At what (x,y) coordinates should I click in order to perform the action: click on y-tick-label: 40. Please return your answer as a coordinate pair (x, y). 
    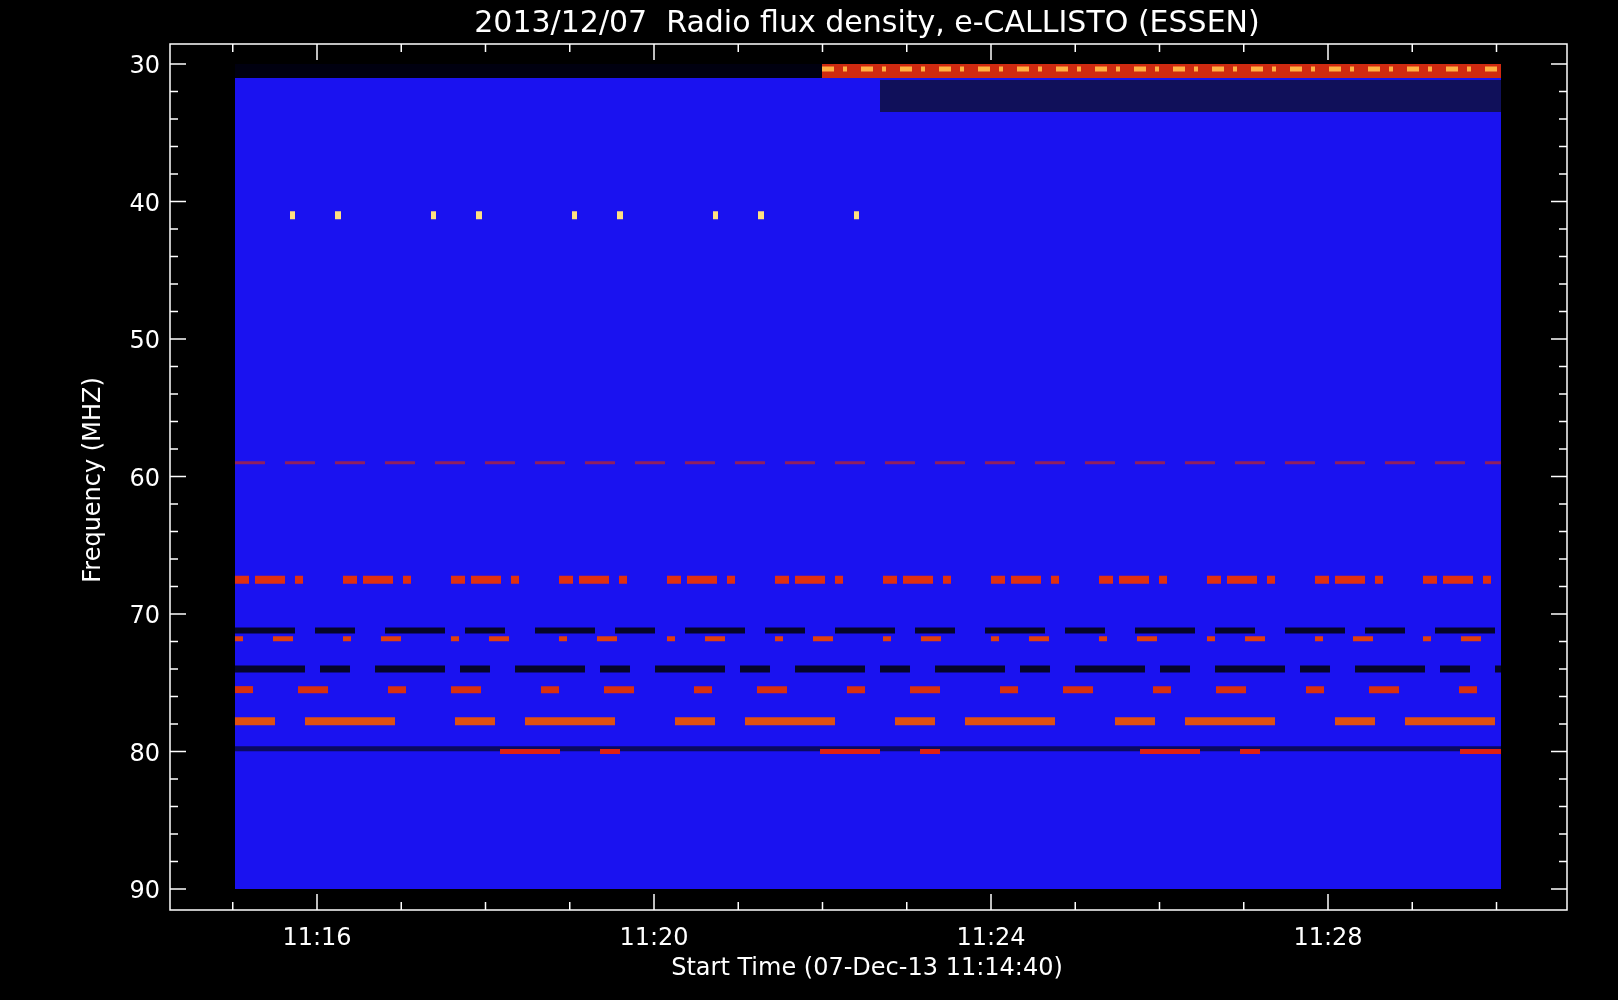
    Looking at the image, I should click on (144, 202).